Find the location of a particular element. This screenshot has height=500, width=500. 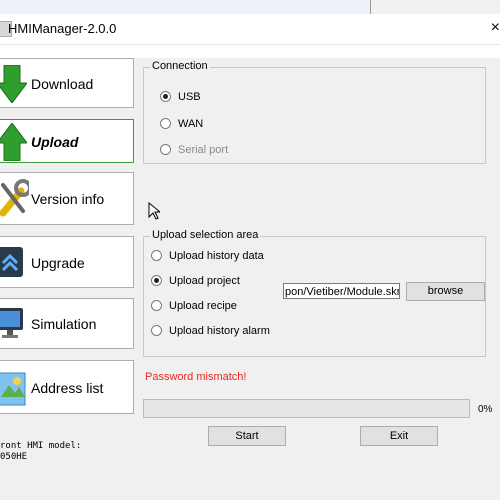

download-label: Download is located at coordinates (62, 84).